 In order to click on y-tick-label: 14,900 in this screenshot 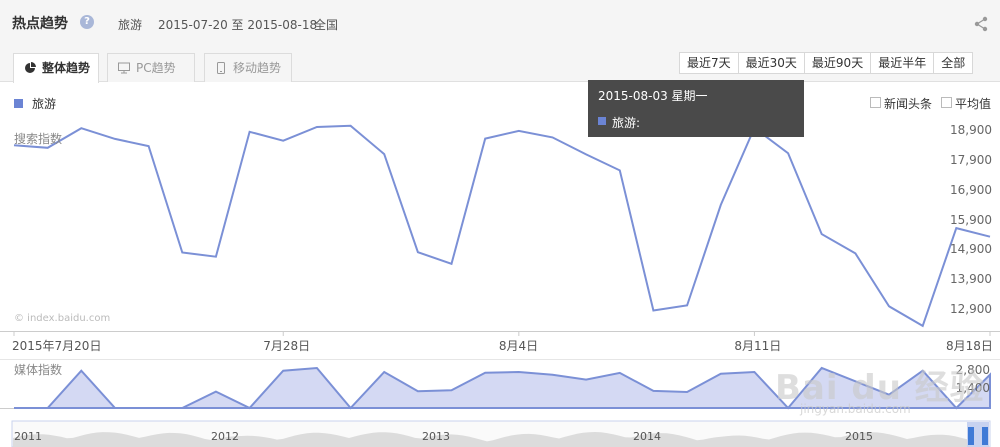, I will do `click(971, 249)`.